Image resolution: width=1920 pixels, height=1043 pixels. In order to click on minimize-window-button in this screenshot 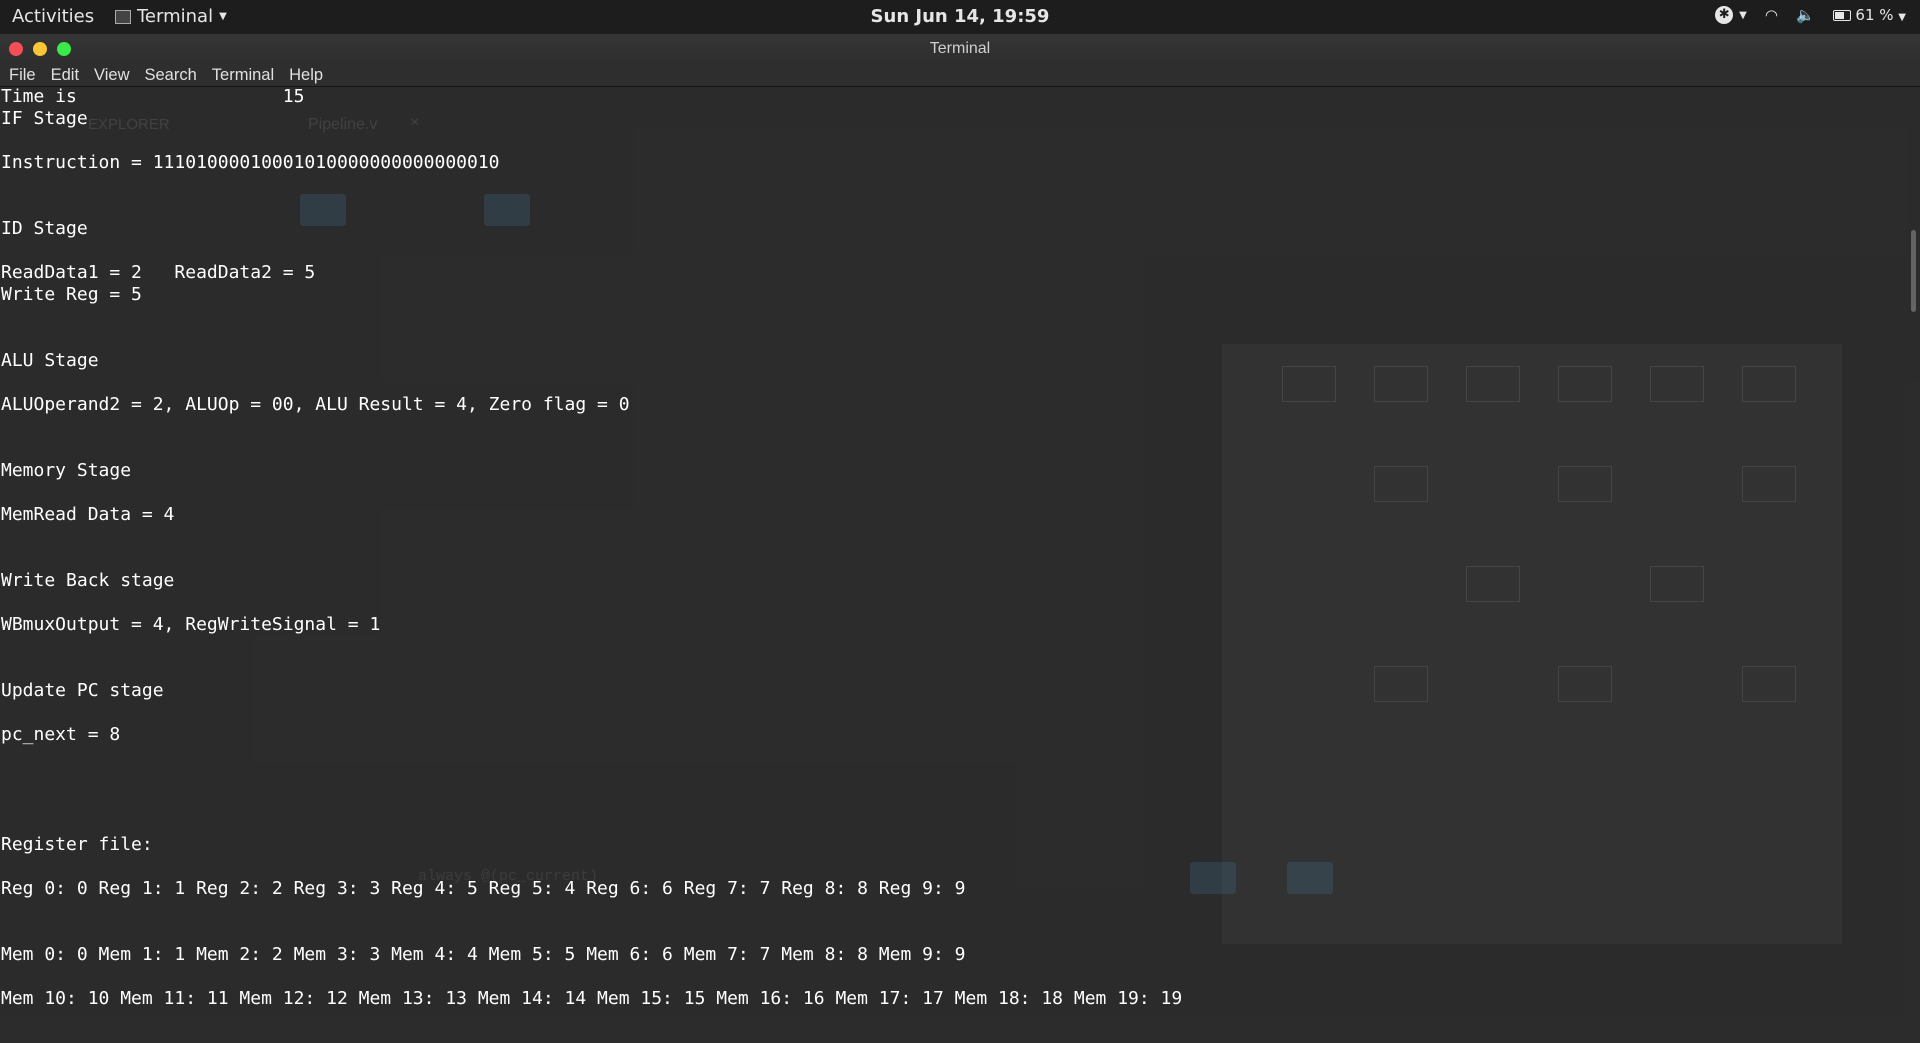, I will do `click(40, 49)`.